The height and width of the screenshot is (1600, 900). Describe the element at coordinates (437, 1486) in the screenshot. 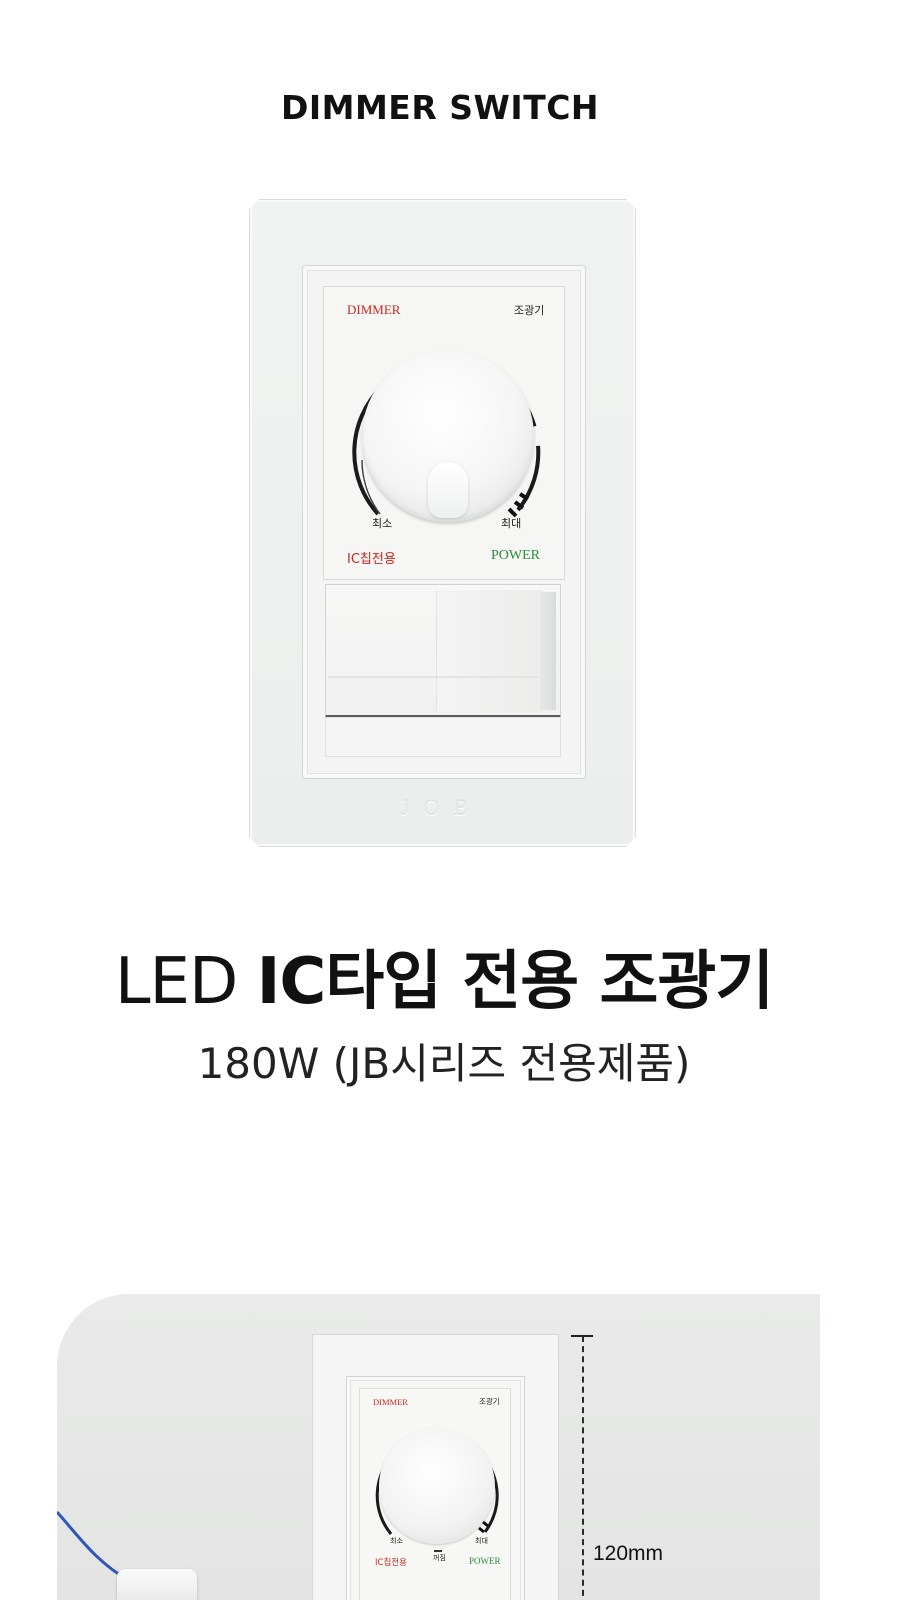

I see `dimmer-knob` at that location.